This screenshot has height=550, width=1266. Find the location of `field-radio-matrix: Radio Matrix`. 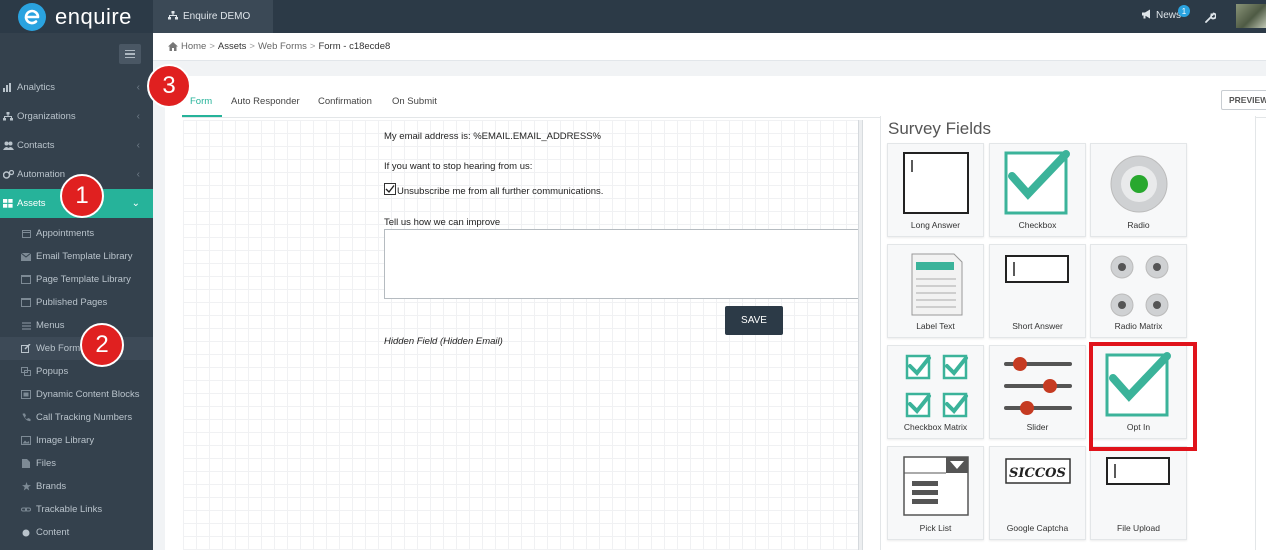

field-radio-matrix: Radio Matrix is located at coordinates (1138, 291).